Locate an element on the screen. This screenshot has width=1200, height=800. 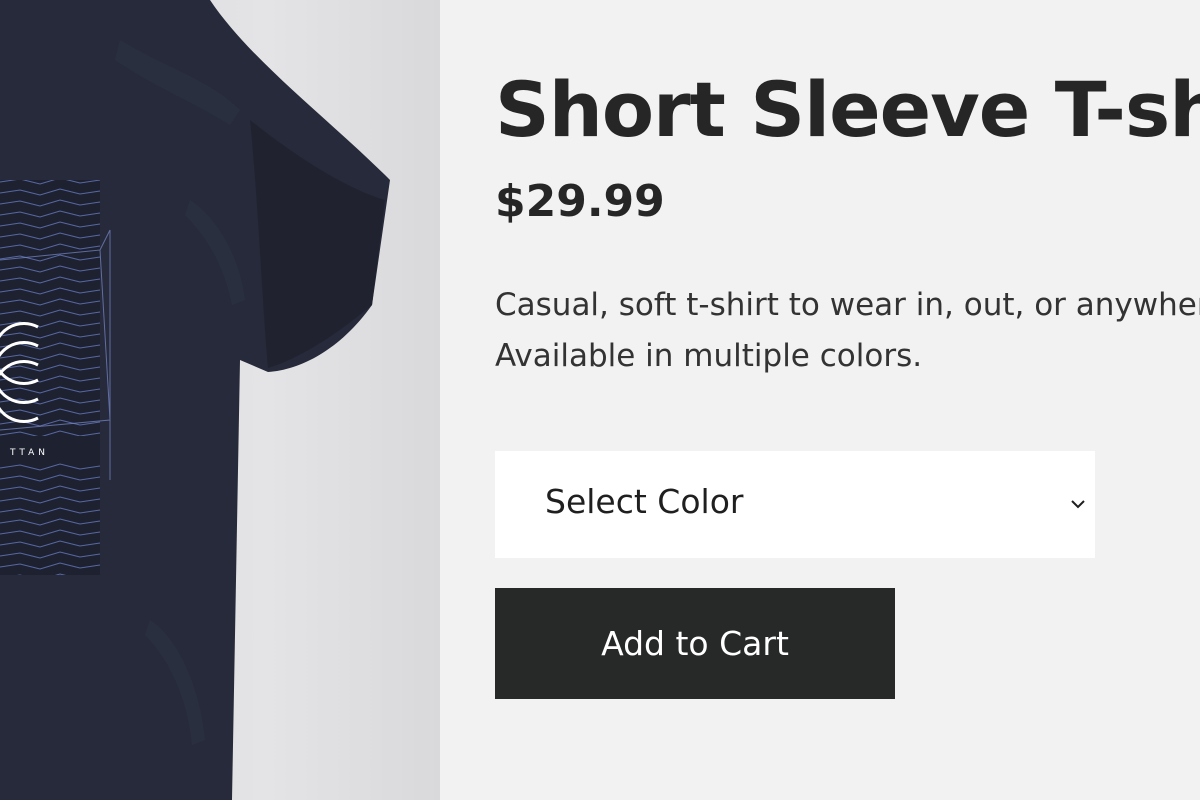
product-price: $29.99 is located at coordinates (580, 201).